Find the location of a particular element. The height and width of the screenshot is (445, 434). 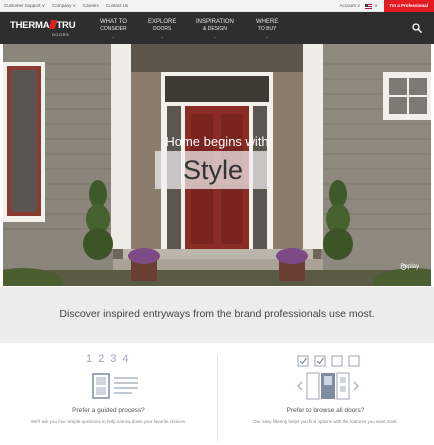

nav-item-line2: & DESIGN is located at coordinates (215, 29).